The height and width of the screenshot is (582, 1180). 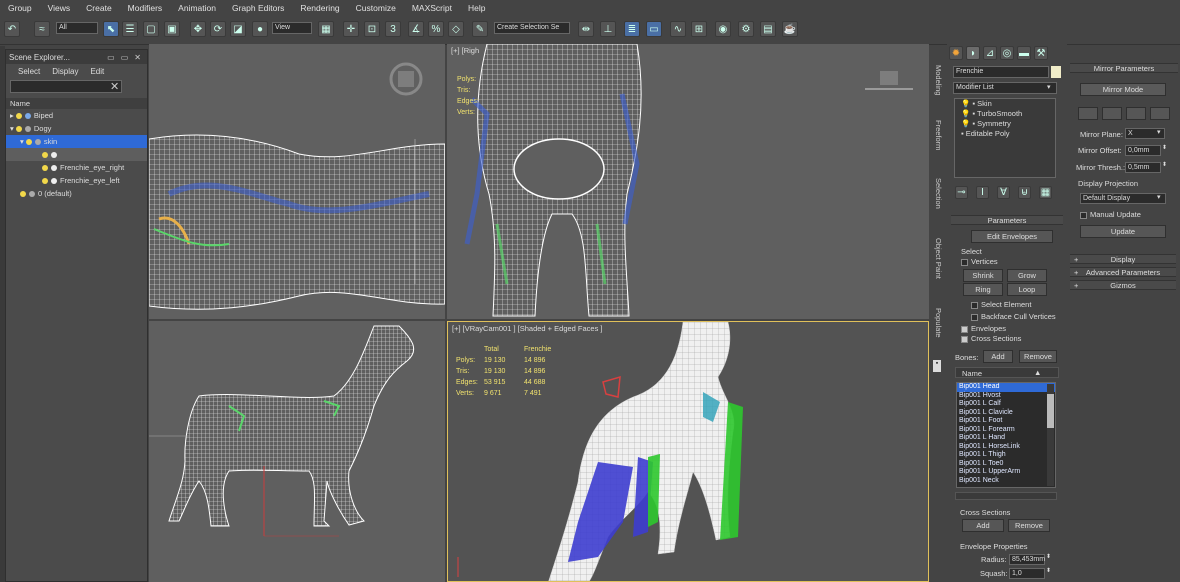 I want to click on window-crossing-icon: ▣, so click(x=172, y=29).